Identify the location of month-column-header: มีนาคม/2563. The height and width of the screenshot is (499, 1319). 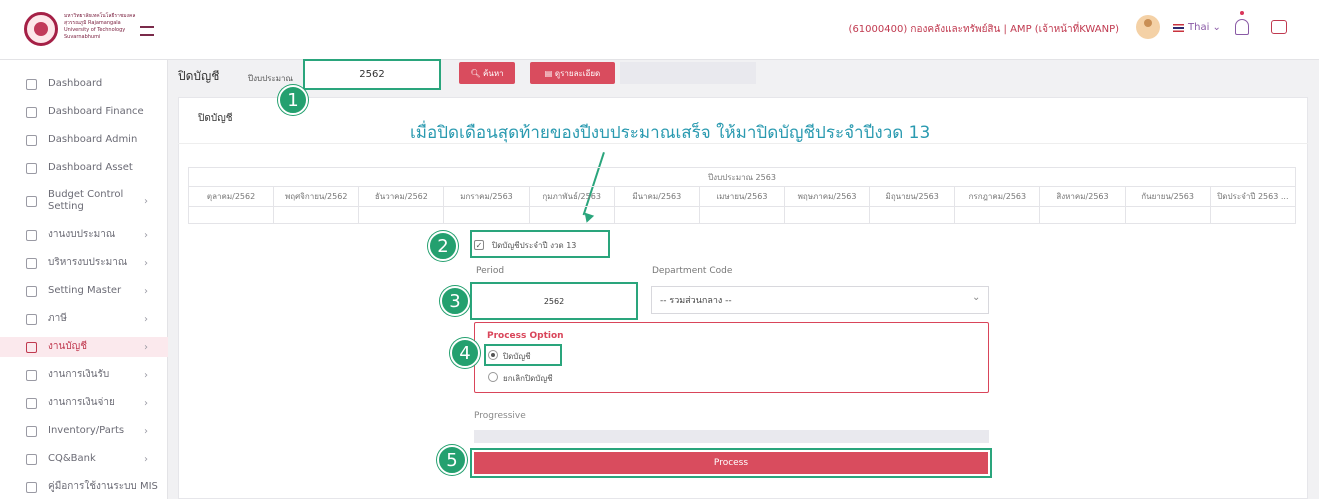
(656, 196).